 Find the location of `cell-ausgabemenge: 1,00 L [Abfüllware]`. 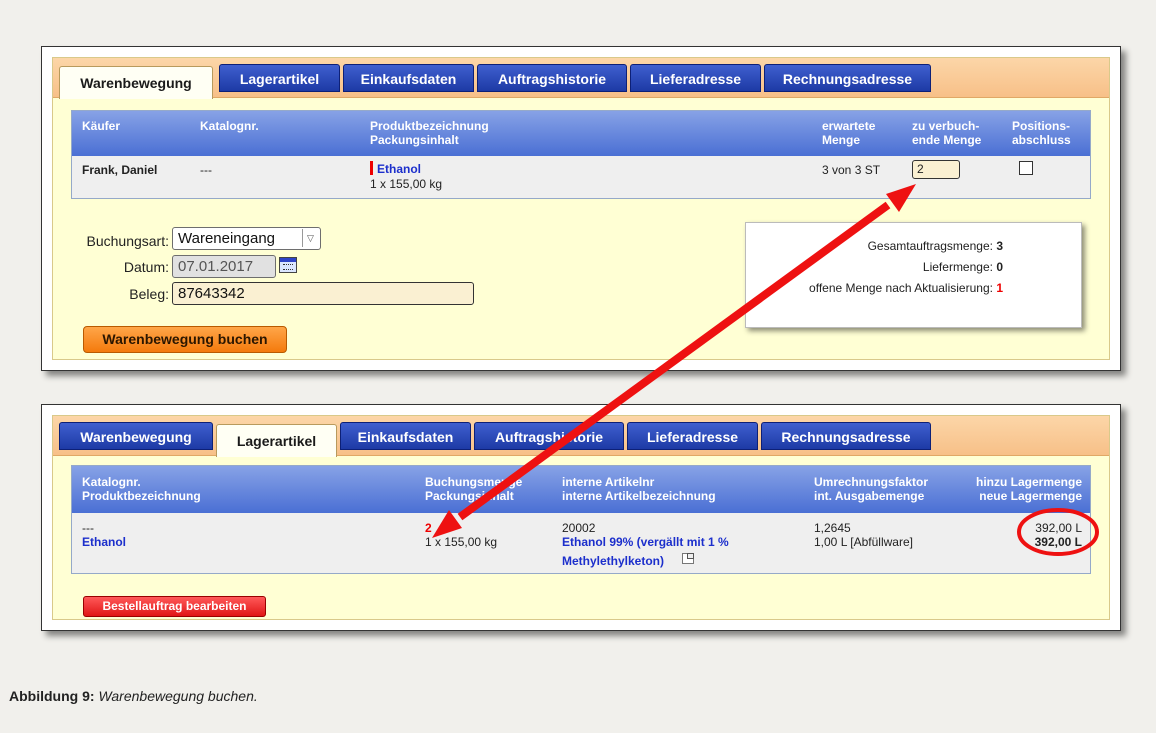

cell-ausgabemenge: 1,00 L [Abfüllware] is located at coordinates (863, 542).